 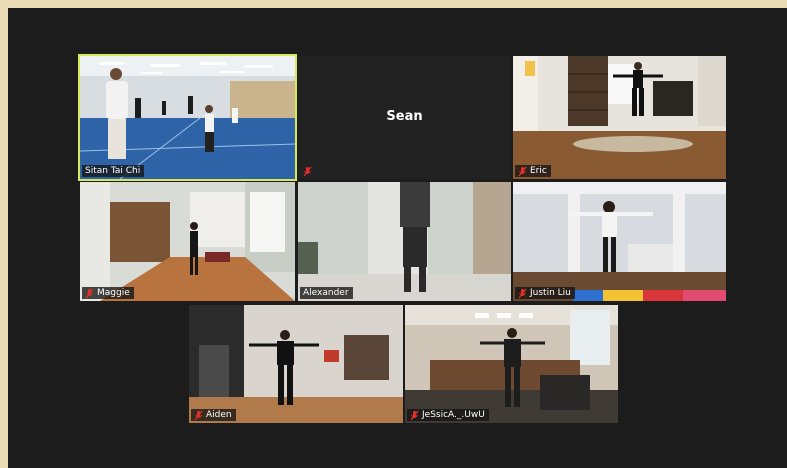 What do you see at coordinates (213, 415) in the screenshot?
I see `participant-name-label: Aiden` at bounding box center [213, 415].